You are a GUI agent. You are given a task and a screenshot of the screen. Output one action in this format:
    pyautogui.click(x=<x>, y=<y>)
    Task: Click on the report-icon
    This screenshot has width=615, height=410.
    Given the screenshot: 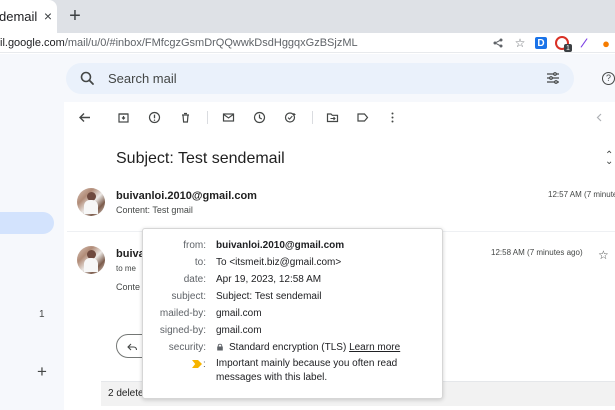 What is the action you would take?
    pyautogui.click(x=154, y=117)
    